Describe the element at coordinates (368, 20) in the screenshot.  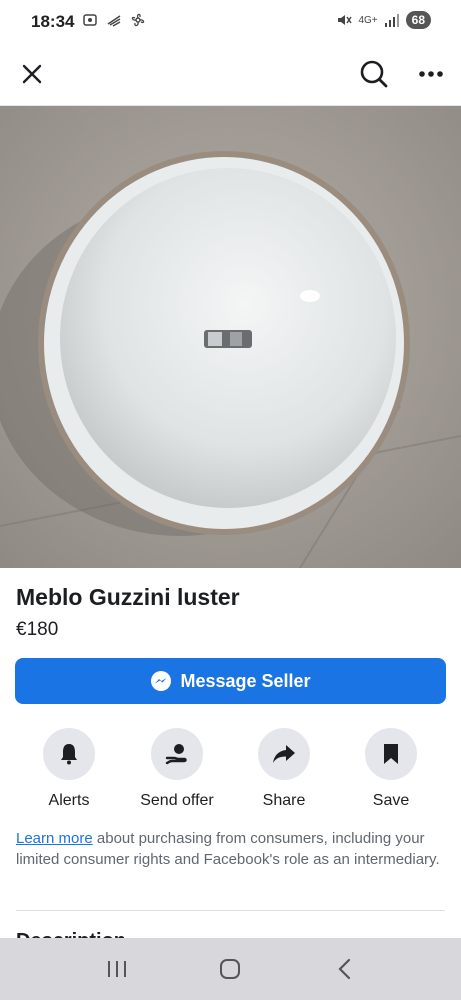
I see `network-type: 4G+` at that location.